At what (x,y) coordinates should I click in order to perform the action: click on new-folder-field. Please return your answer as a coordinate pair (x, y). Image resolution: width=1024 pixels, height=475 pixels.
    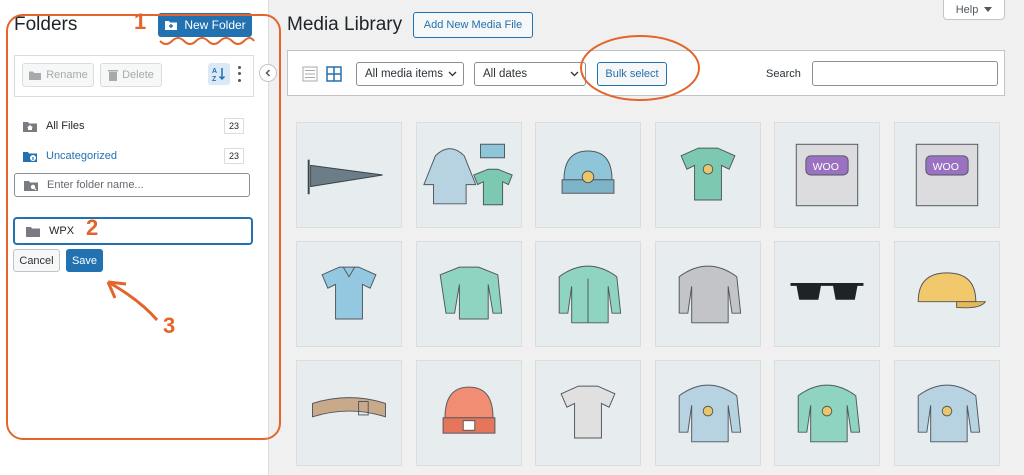
    Looking at the image, I should click on (133, 231).